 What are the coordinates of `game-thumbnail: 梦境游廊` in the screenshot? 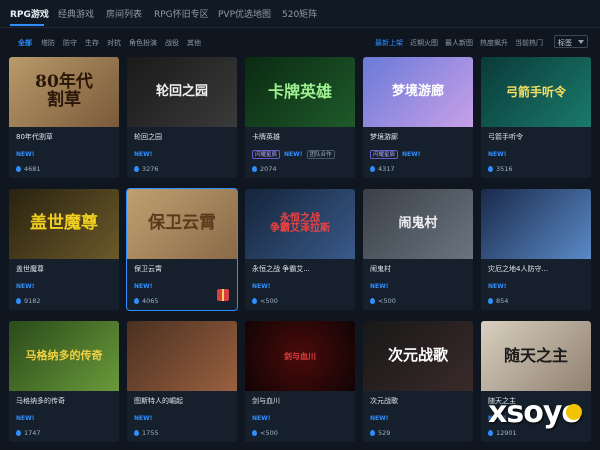 It's located at (418, 92).